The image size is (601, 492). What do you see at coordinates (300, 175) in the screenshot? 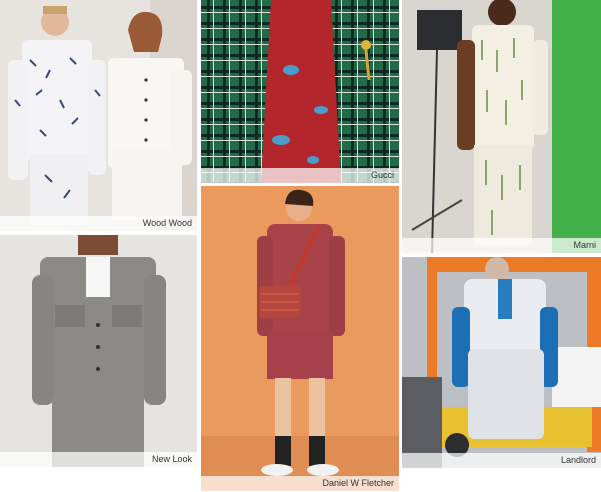
I see `caption-gucci: Gucci` at bounding box center [300, 175].